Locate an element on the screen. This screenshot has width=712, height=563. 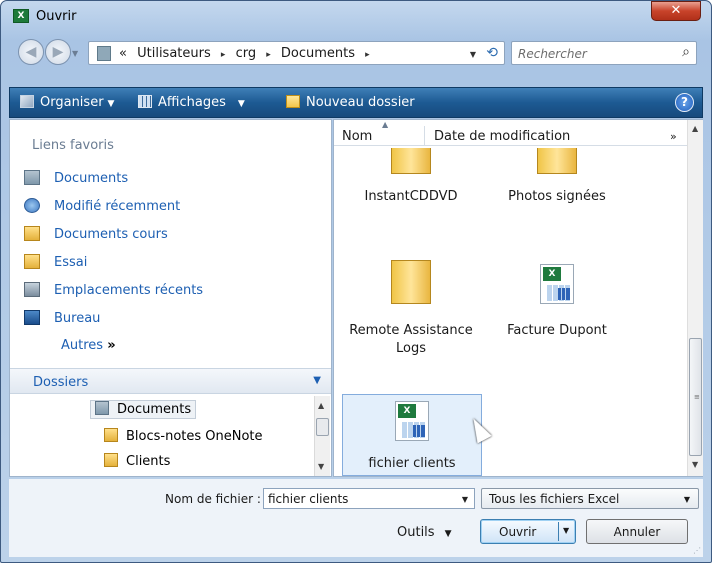
favorite-link-essai: Essai is located at coordinates (55, 262).